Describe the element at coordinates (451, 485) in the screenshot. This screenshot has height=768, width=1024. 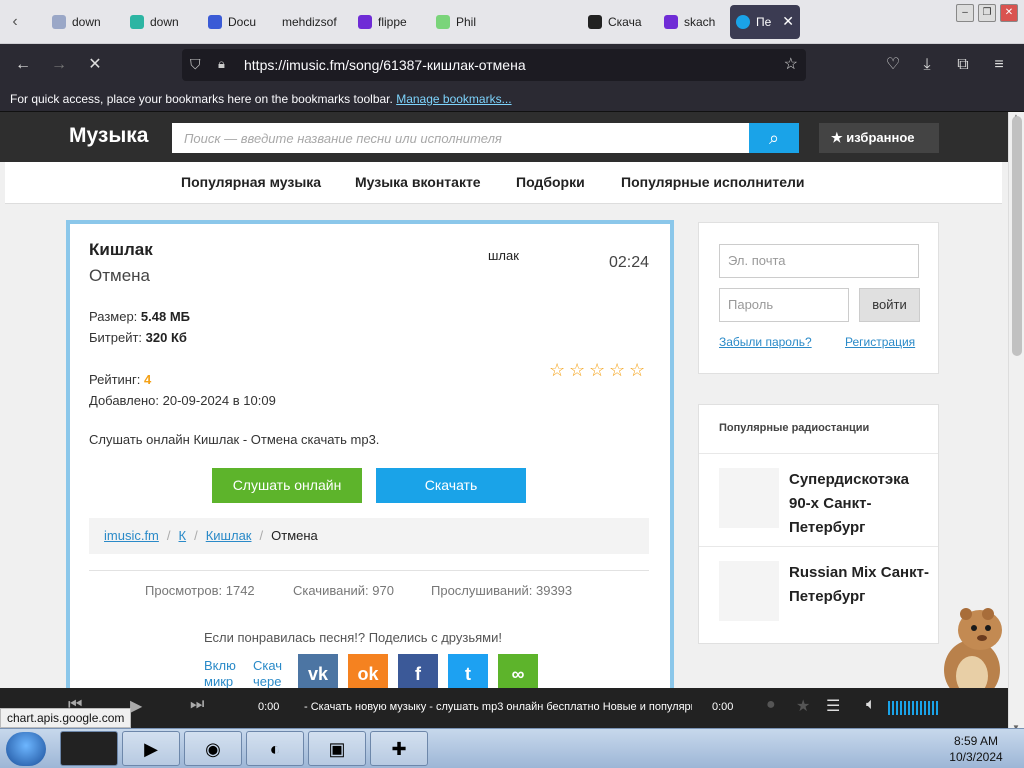
I see `download-button: Скачать` at that location.